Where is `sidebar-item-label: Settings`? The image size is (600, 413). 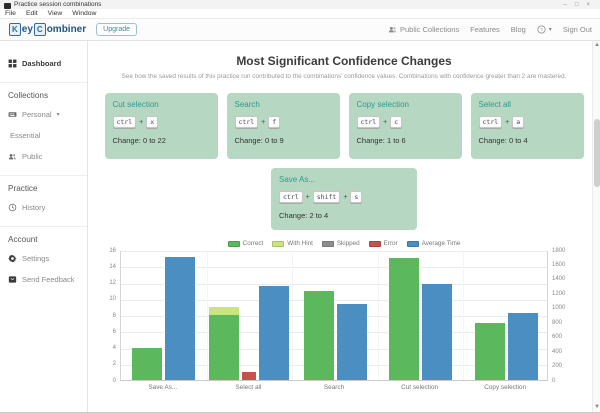
sidebar-item-label: Settings is located at coordinates (36, 258).